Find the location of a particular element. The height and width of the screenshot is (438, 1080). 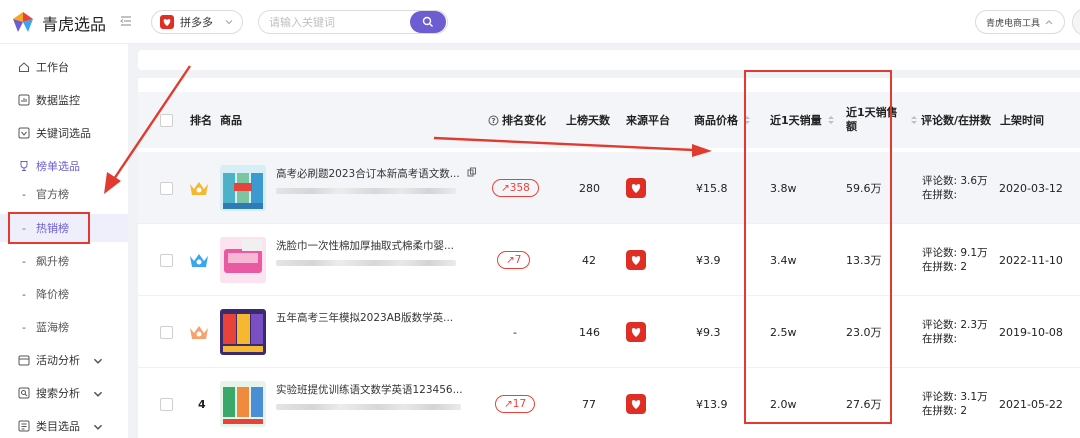

avatar is located at coordinates (1076, 22).